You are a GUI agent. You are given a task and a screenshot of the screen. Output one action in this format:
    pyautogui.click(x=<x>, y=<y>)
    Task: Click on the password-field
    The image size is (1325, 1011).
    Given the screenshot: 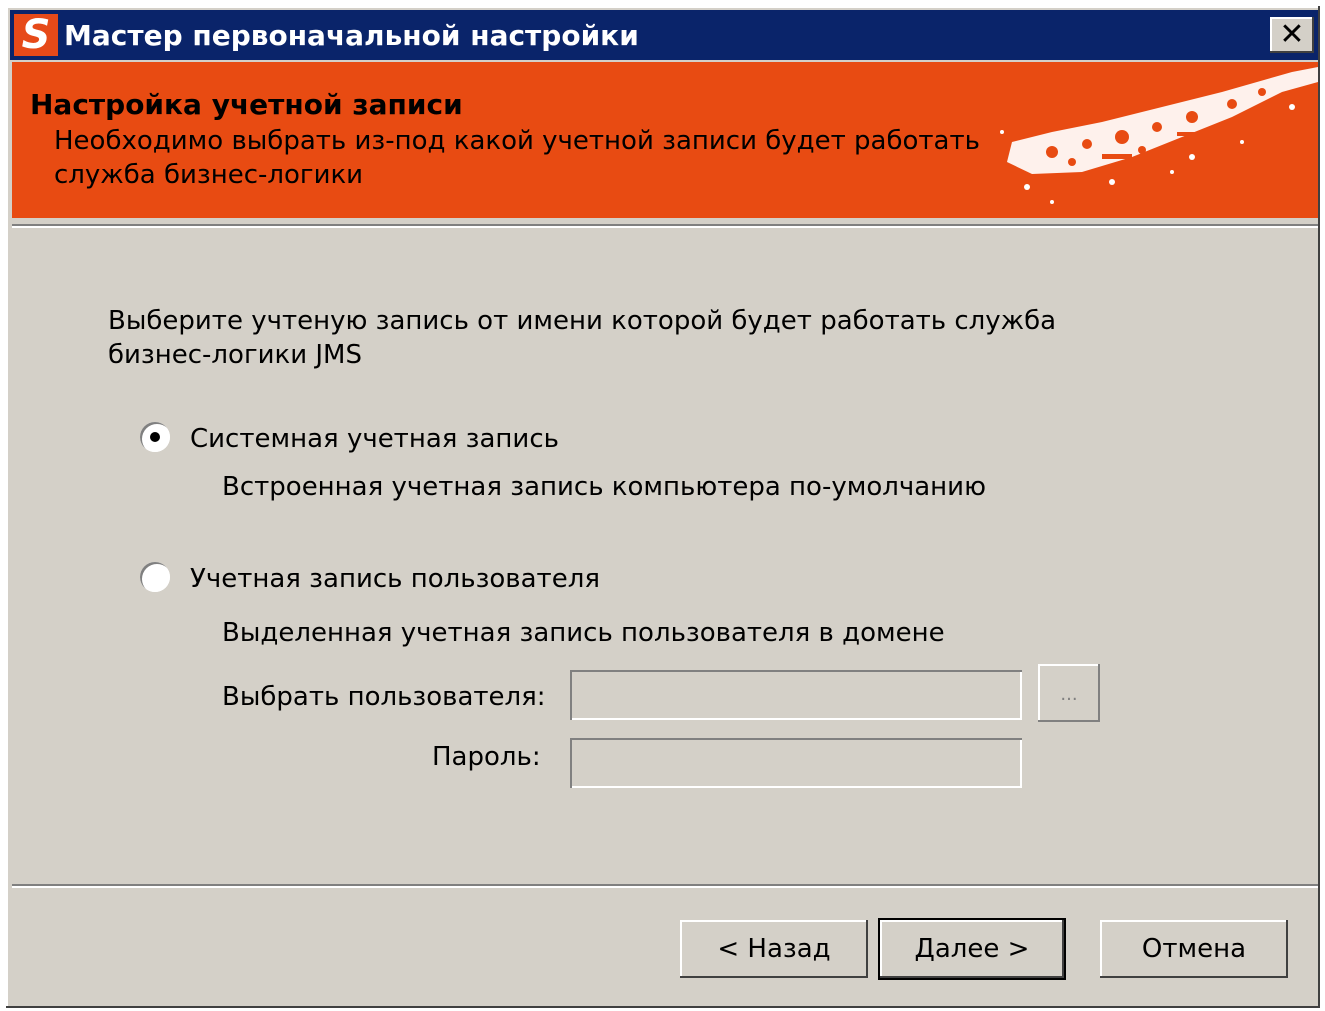 What is the action you would take?
    pyautogui.click(x=796, y=763)
    